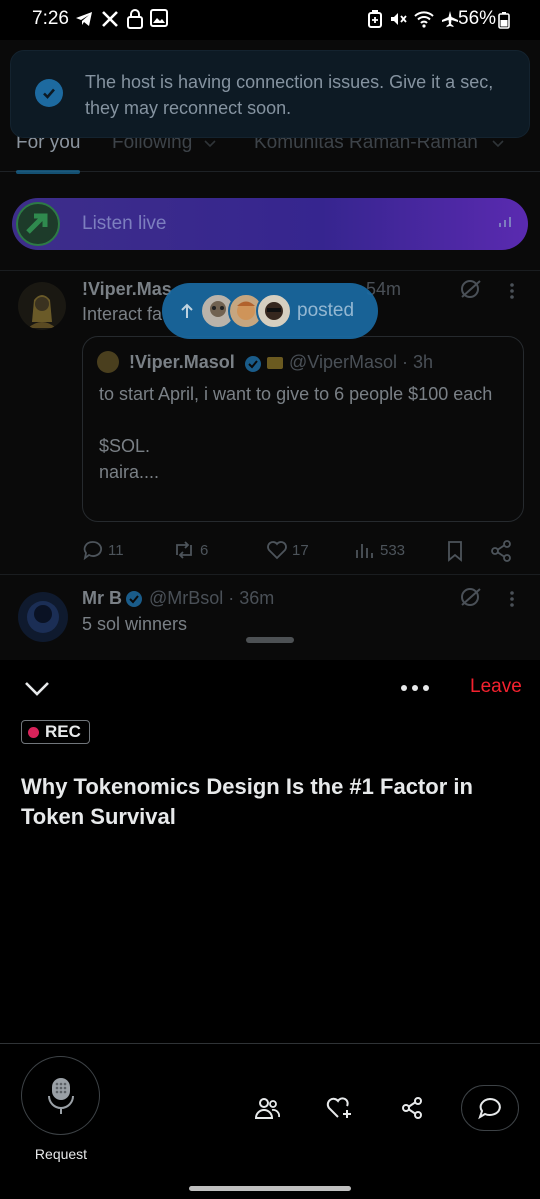 The height and width of the screenshot is (1199, 540). I want to click on post-handle: @MrBsol · 36m, so click(212, 598).